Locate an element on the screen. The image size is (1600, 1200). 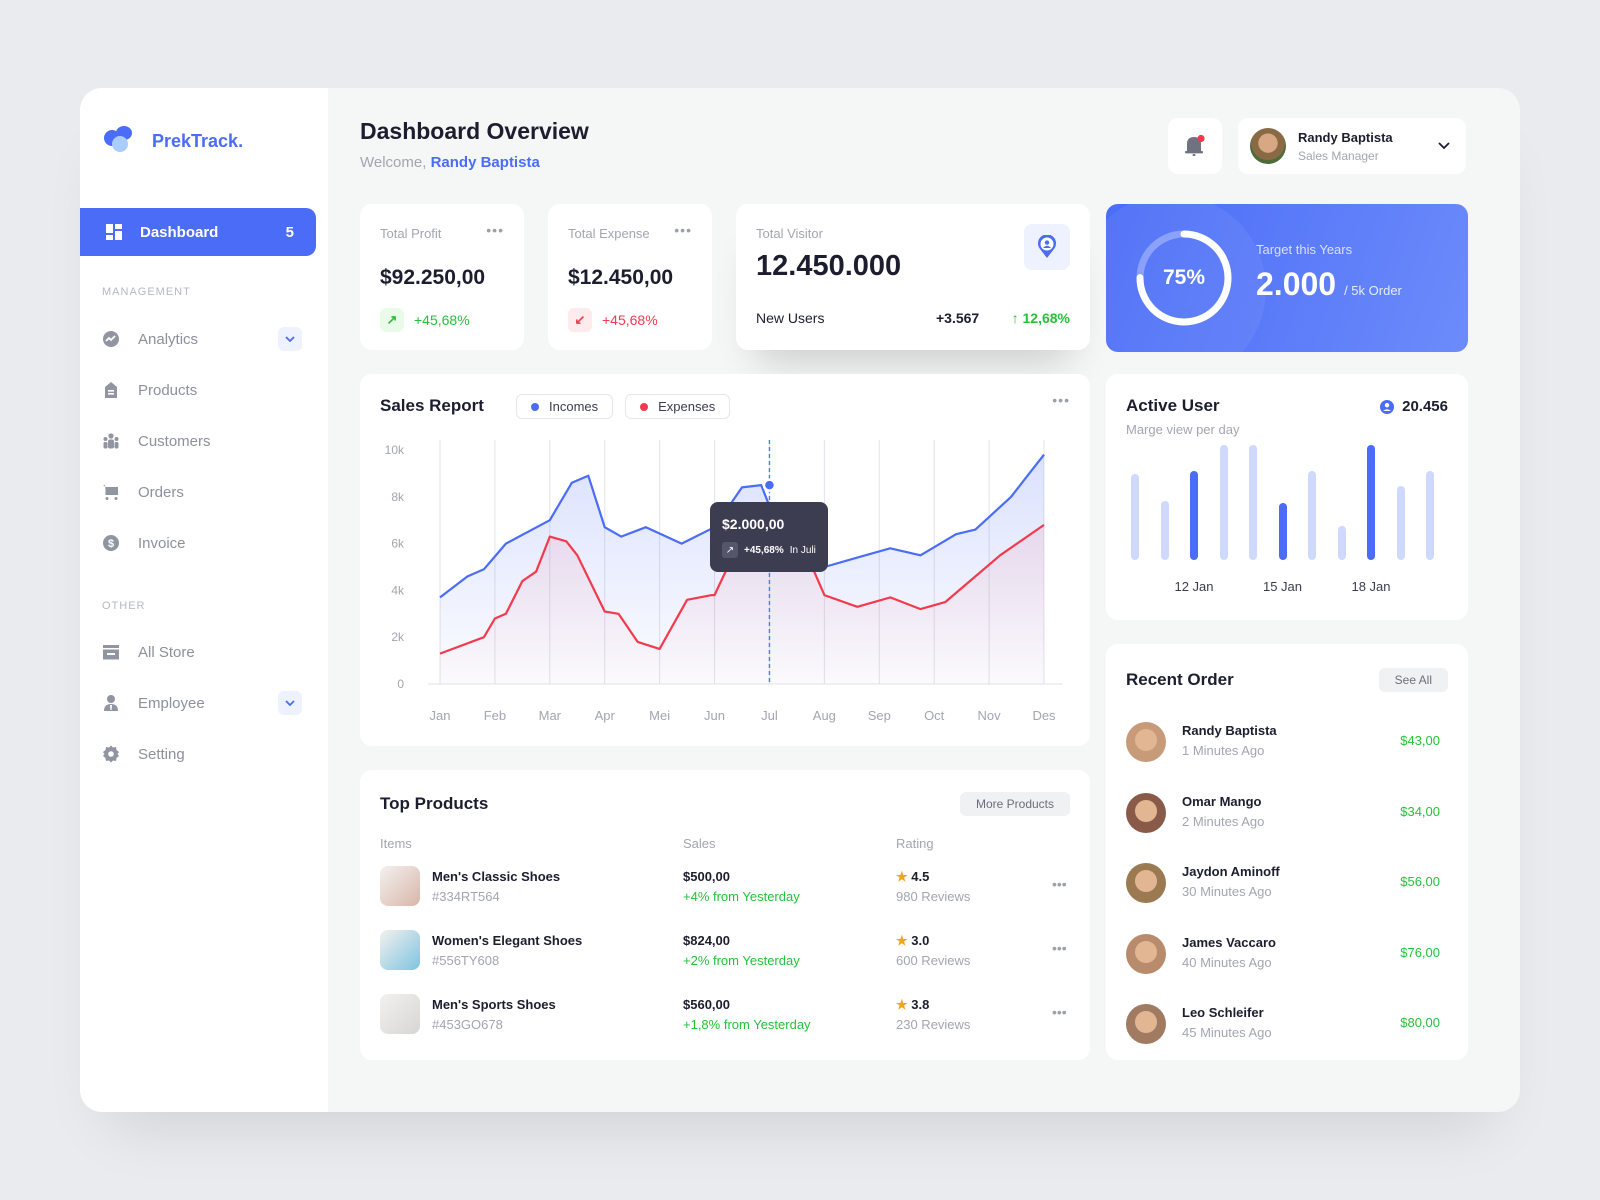
order-row: Omar Mango 2 Minutes Ago $34,00 is located at coordinates (1283, 813).